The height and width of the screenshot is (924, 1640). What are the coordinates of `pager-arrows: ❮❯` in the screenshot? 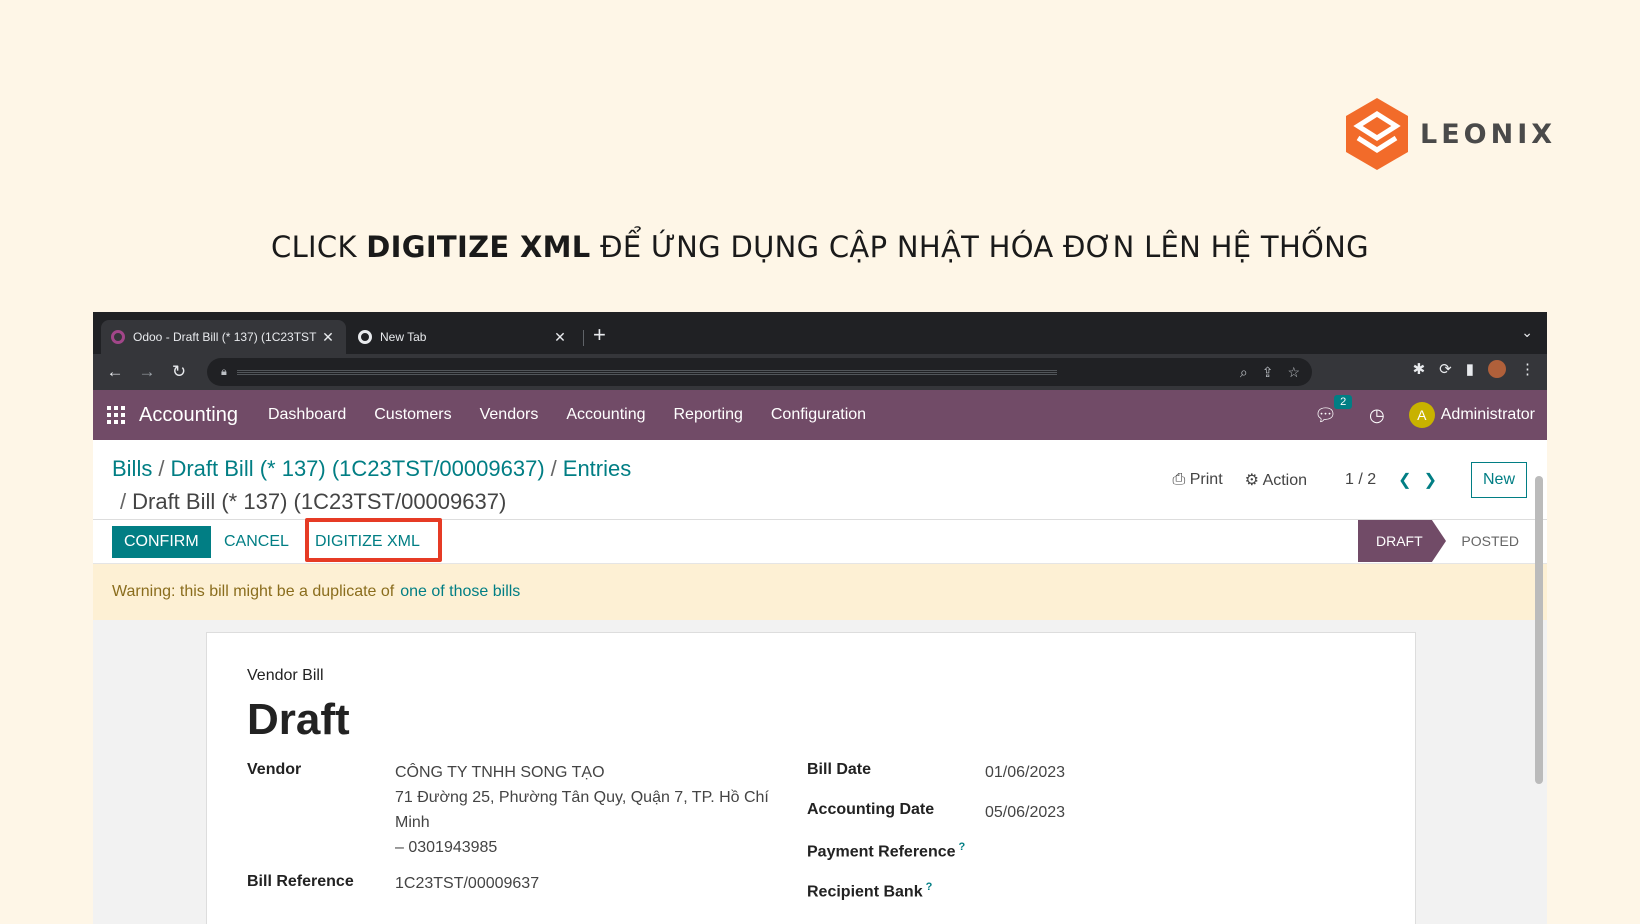 It's located at (1423, 480).